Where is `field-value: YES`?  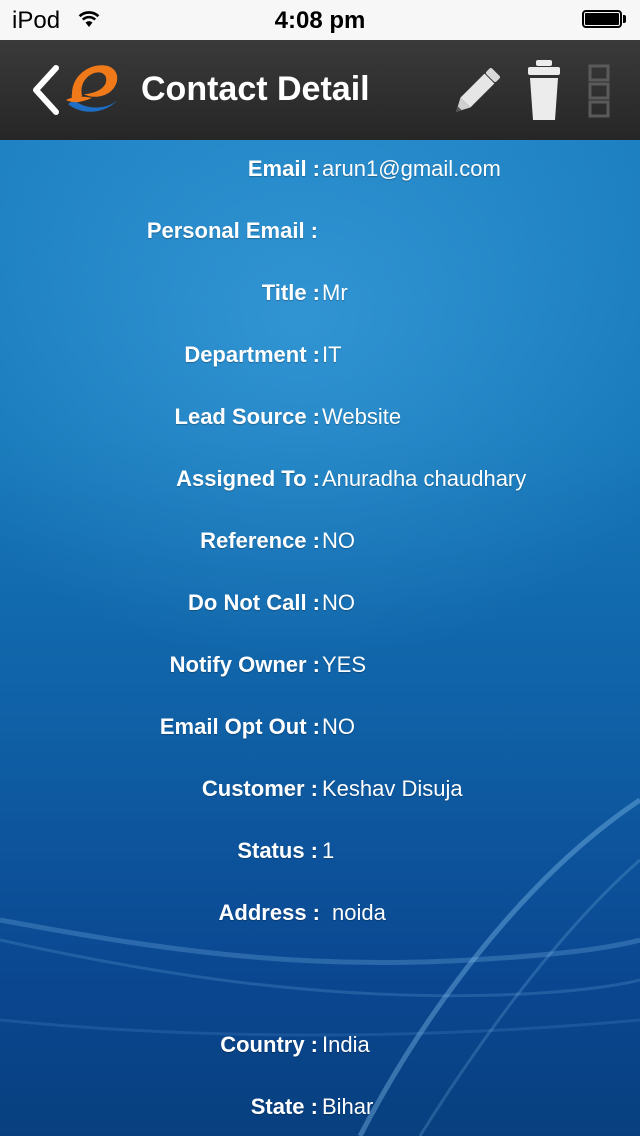 field-value: YES is located at coordinates (344, 664).